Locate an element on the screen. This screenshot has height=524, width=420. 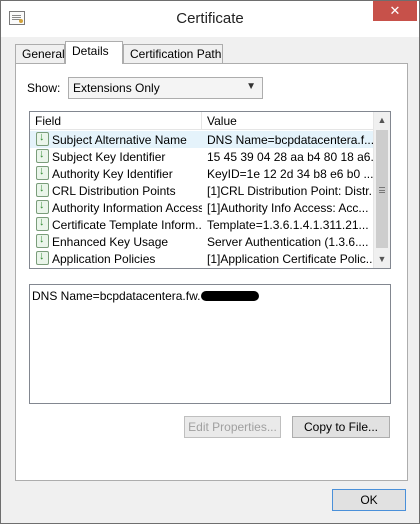
row-field: CRL Distribution Points is located at coordinates (114, 191).